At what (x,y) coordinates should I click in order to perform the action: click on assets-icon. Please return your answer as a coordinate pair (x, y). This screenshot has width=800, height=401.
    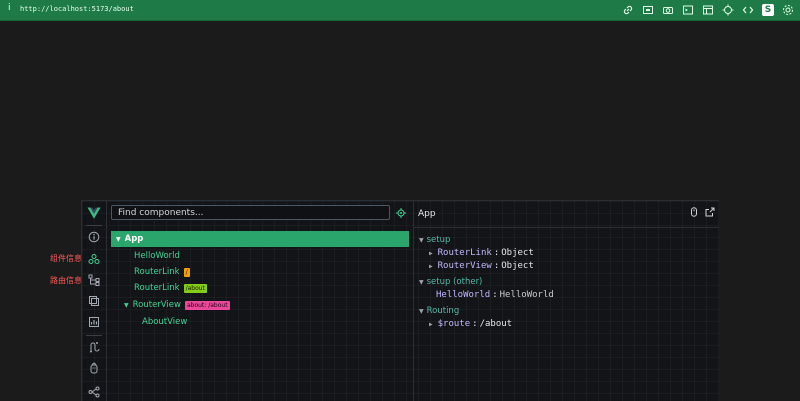
    Looking at the image, I should click on (94, 301).